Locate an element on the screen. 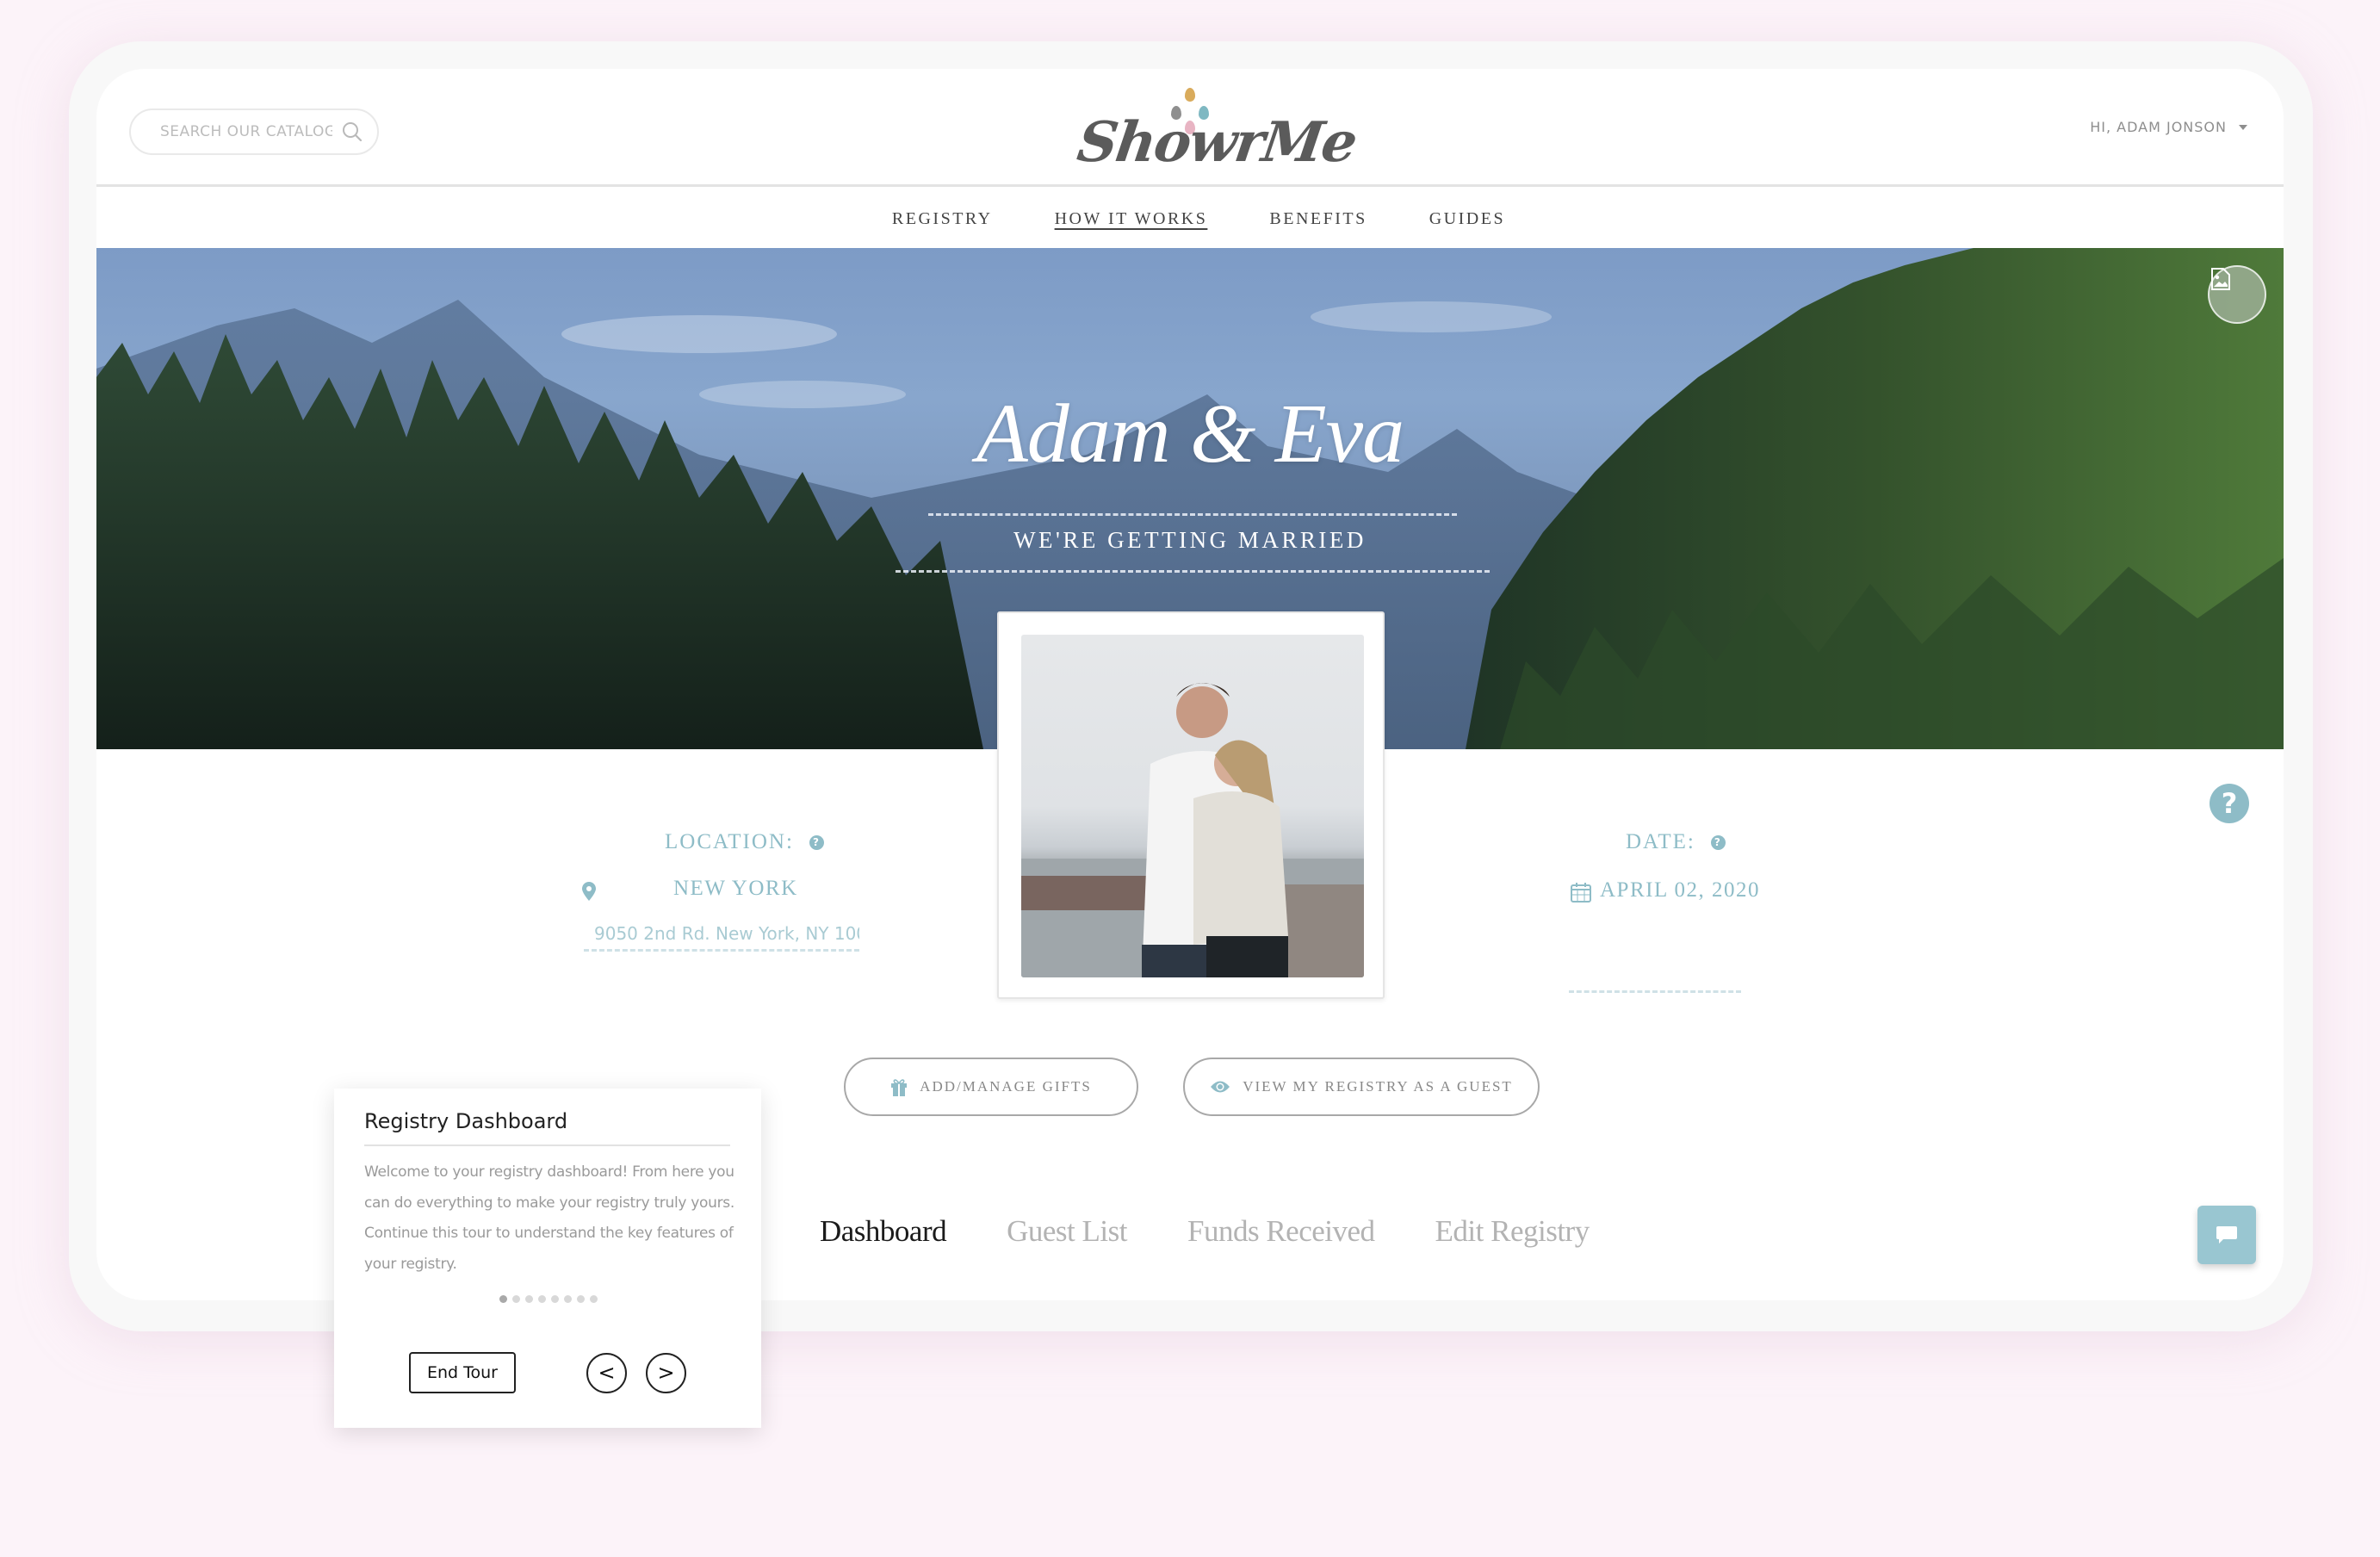  logo-text: ShowrMe is located at coordinates (1216, 142).